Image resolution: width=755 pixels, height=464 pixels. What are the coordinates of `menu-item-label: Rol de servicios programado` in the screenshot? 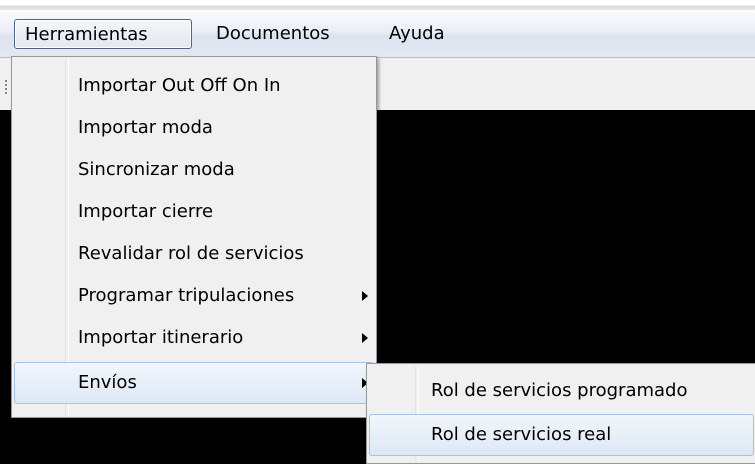 It's located at (559, 390).